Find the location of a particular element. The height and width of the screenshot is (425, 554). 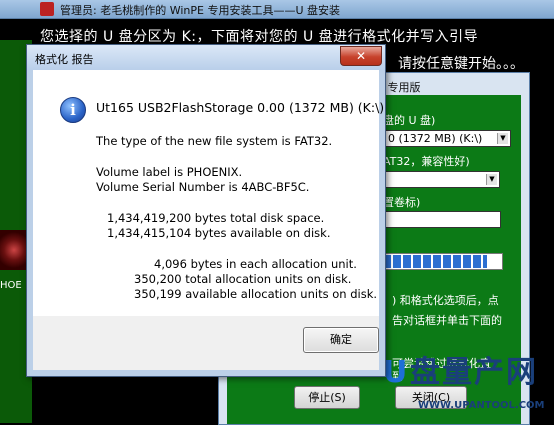

disk-select-value: 0 (1372 MB) (K:\) is located at coordinates (435, 138).